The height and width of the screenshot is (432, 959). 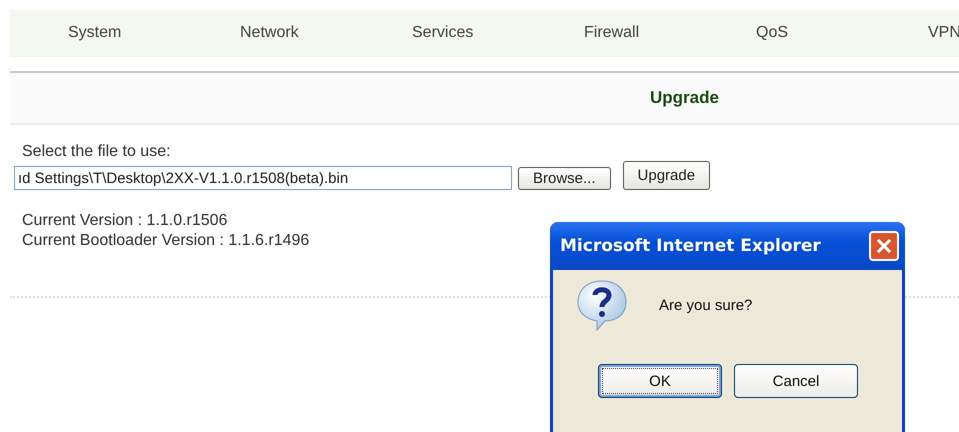 I want to click on file-path-field: ıd Settings\T\Desktop\2XX-V1.1.0.r1508(beta).bin, so click(x=263, y=178).